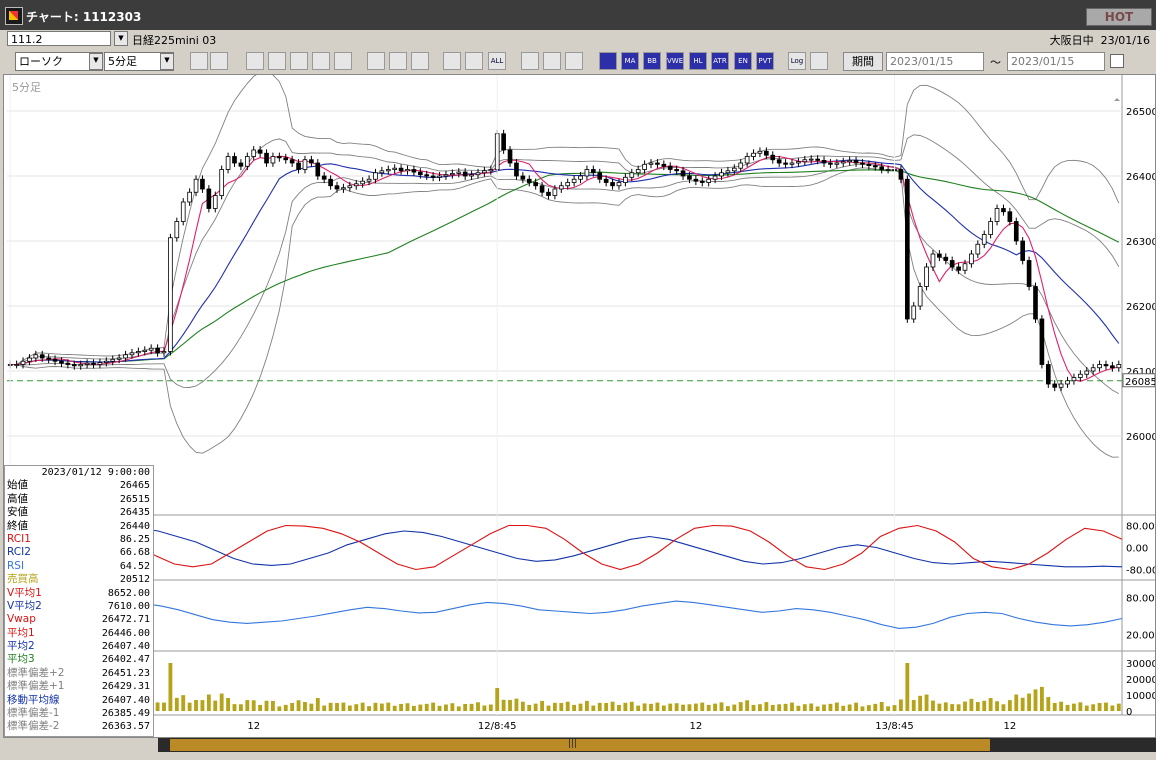  What do you see at coordinates (59, 38) in the screenshot?
I see `symbol-input: 111.2` at bounding box center [59, 38].